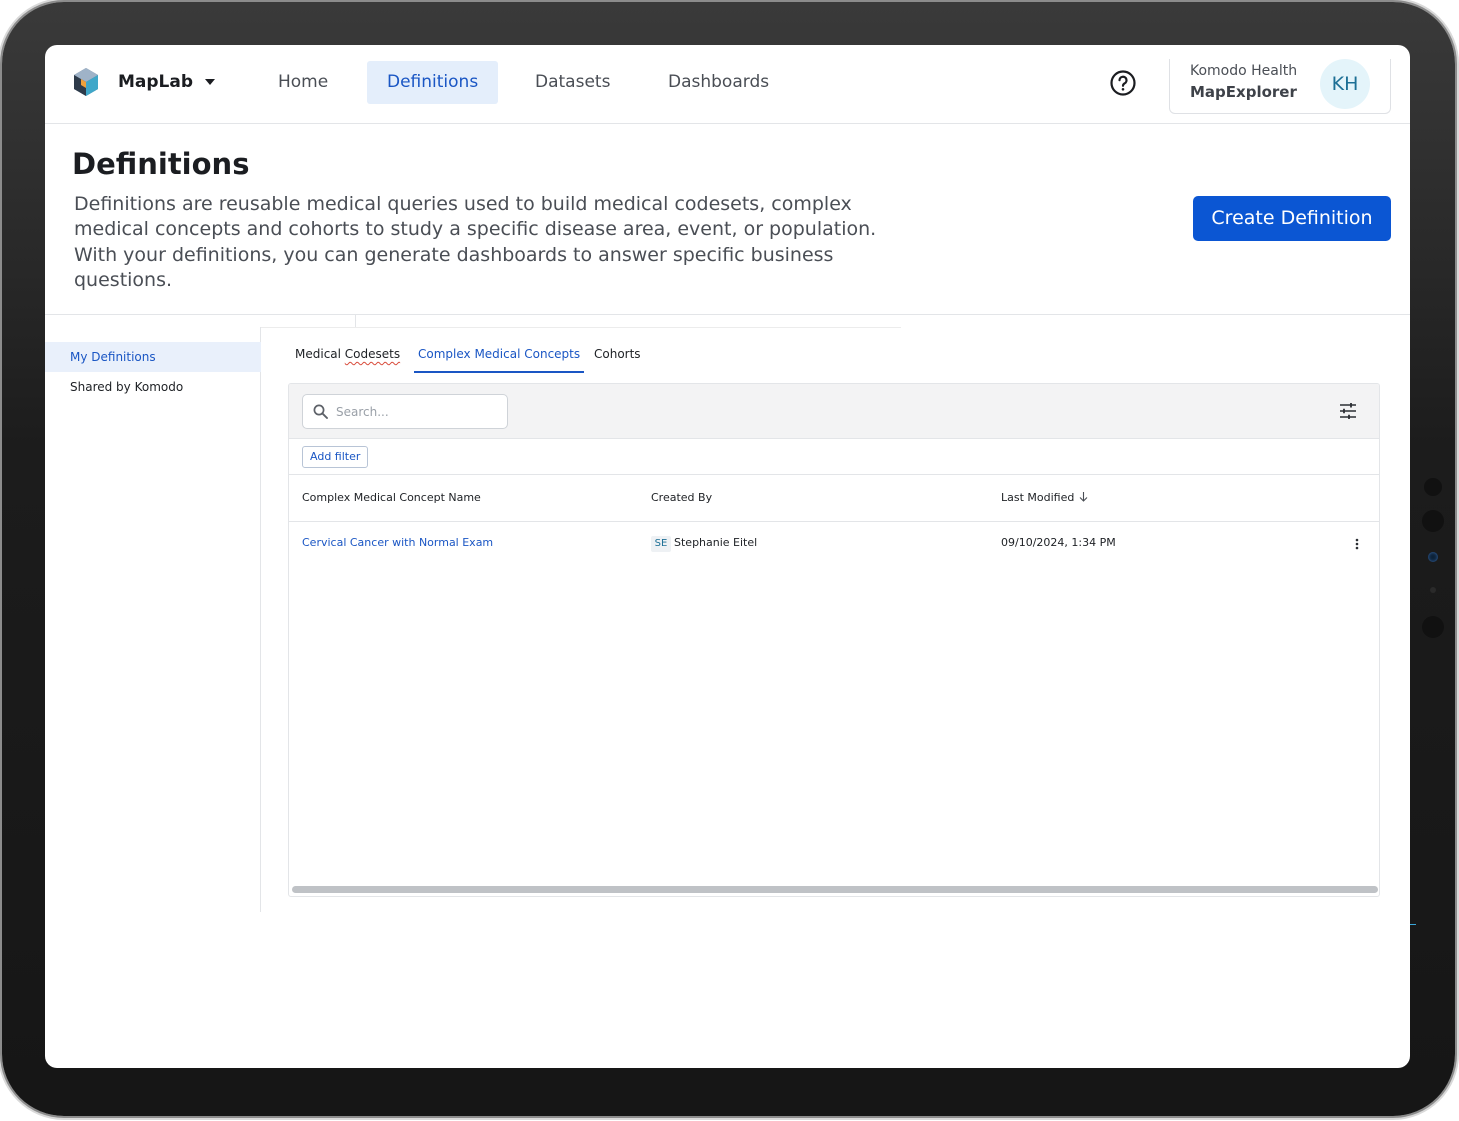  What do you see at coordinates (834, 411) in the screenshot?
I see `table-toolbar` at bounding box center [834, 411].